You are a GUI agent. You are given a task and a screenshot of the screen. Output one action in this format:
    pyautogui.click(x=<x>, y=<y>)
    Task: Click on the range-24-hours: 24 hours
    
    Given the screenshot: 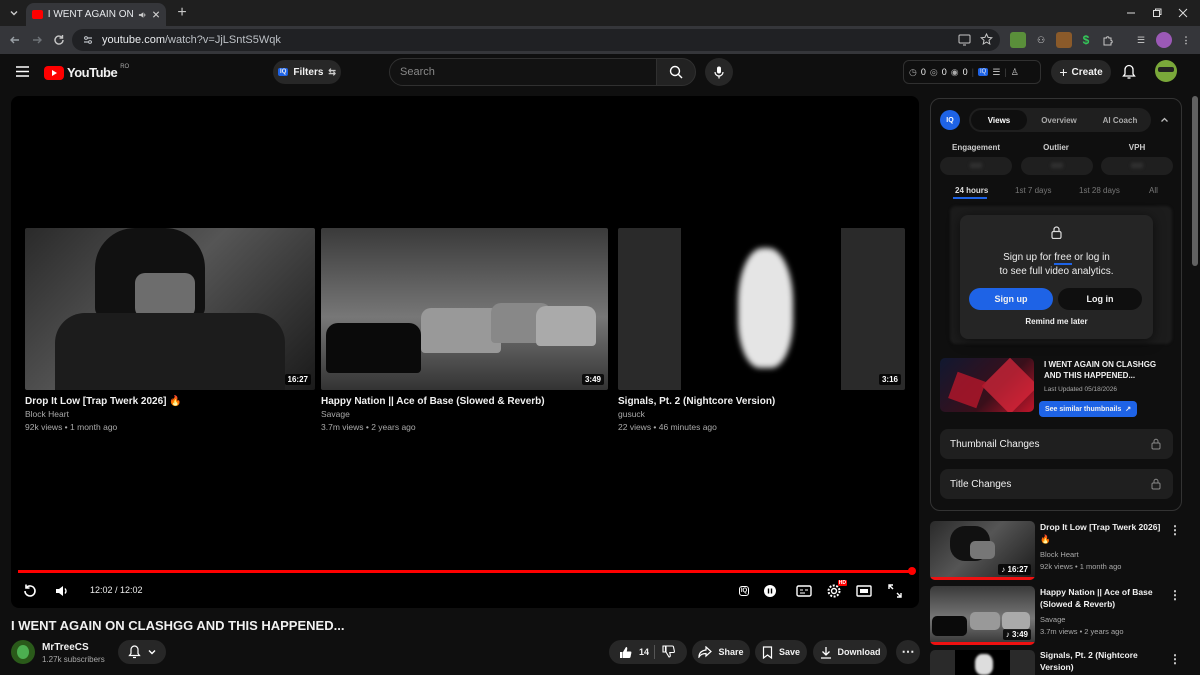 What is the action you would take?
    pyautogui.click(x=971, y=190)
    